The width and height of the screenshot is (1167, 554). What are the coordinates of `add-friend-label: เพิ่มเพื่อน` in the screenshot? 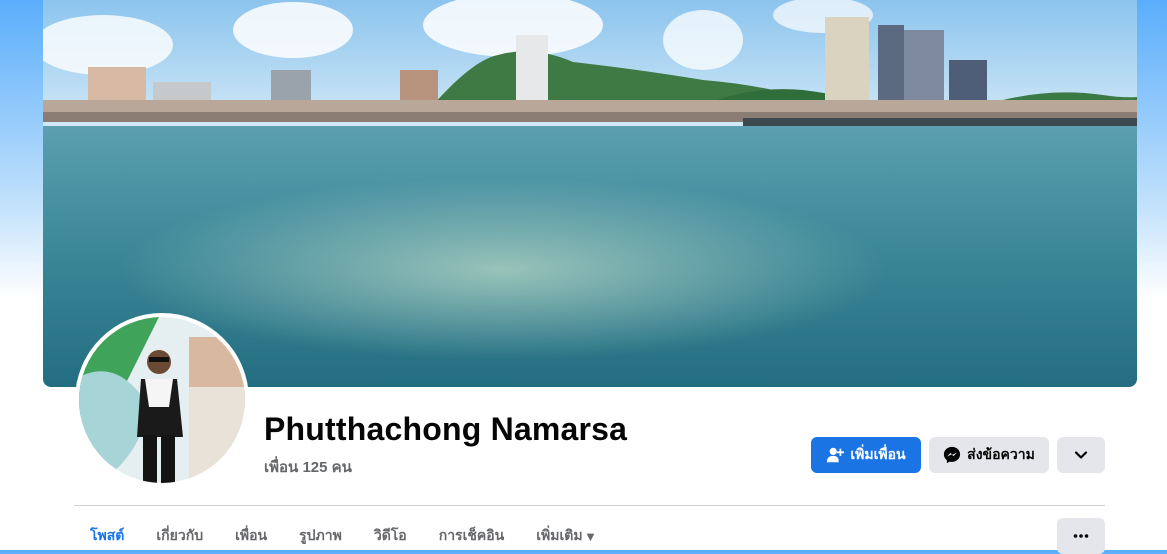 It's located at (878, 455).